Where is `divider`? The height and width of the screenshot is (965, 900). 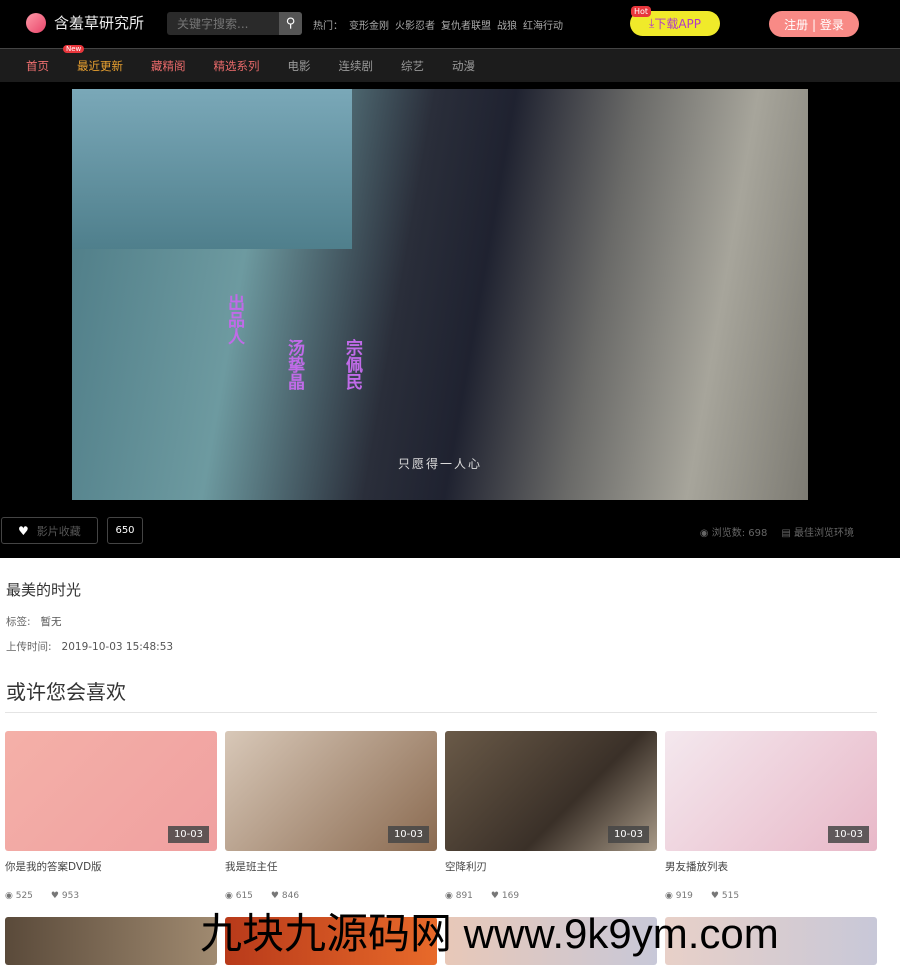
divider is located at coordinates (441, 712).